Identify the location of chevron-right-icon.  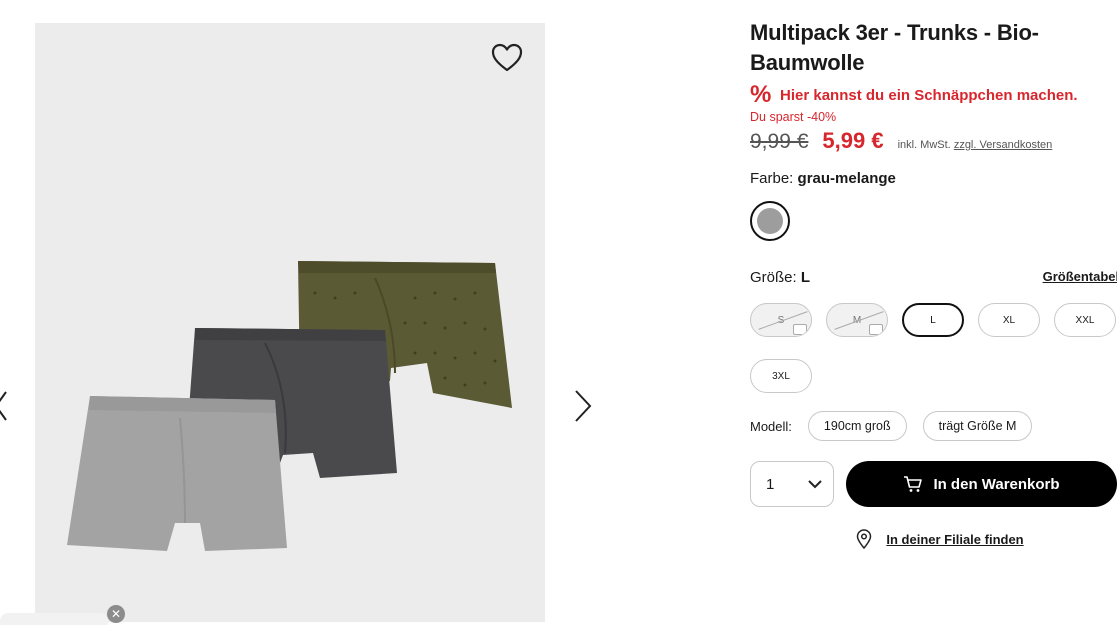
(584, 406).